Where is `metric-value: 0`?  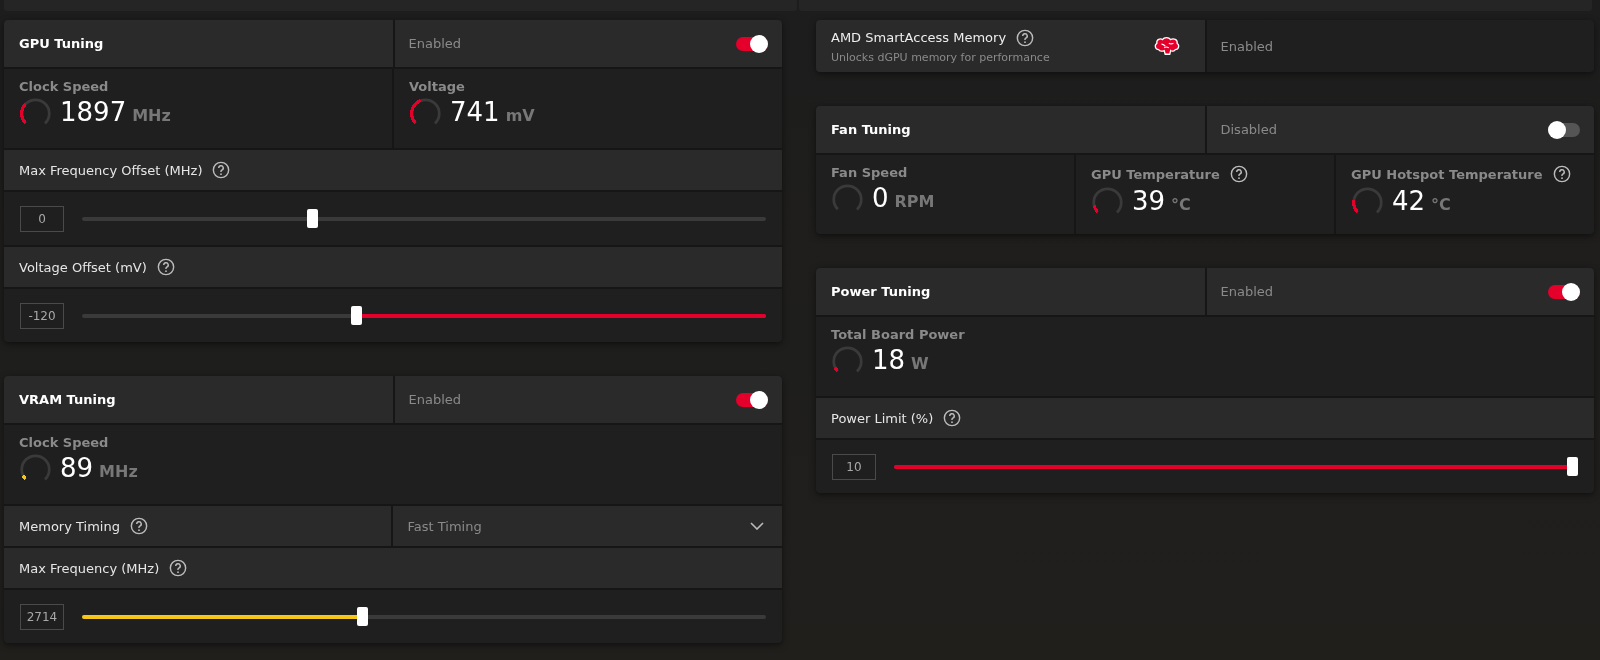
metric-value: 0 is located at coordinates (880, 198).